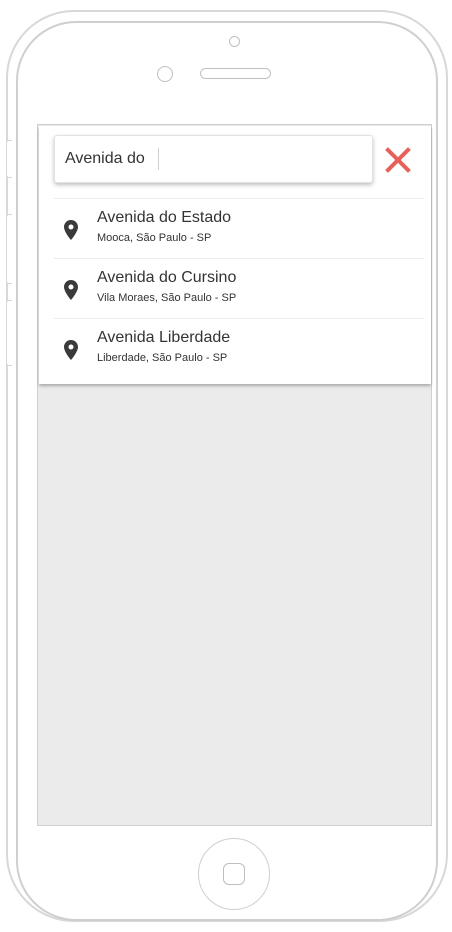  I want to click on text-caret, so click(158, 159).